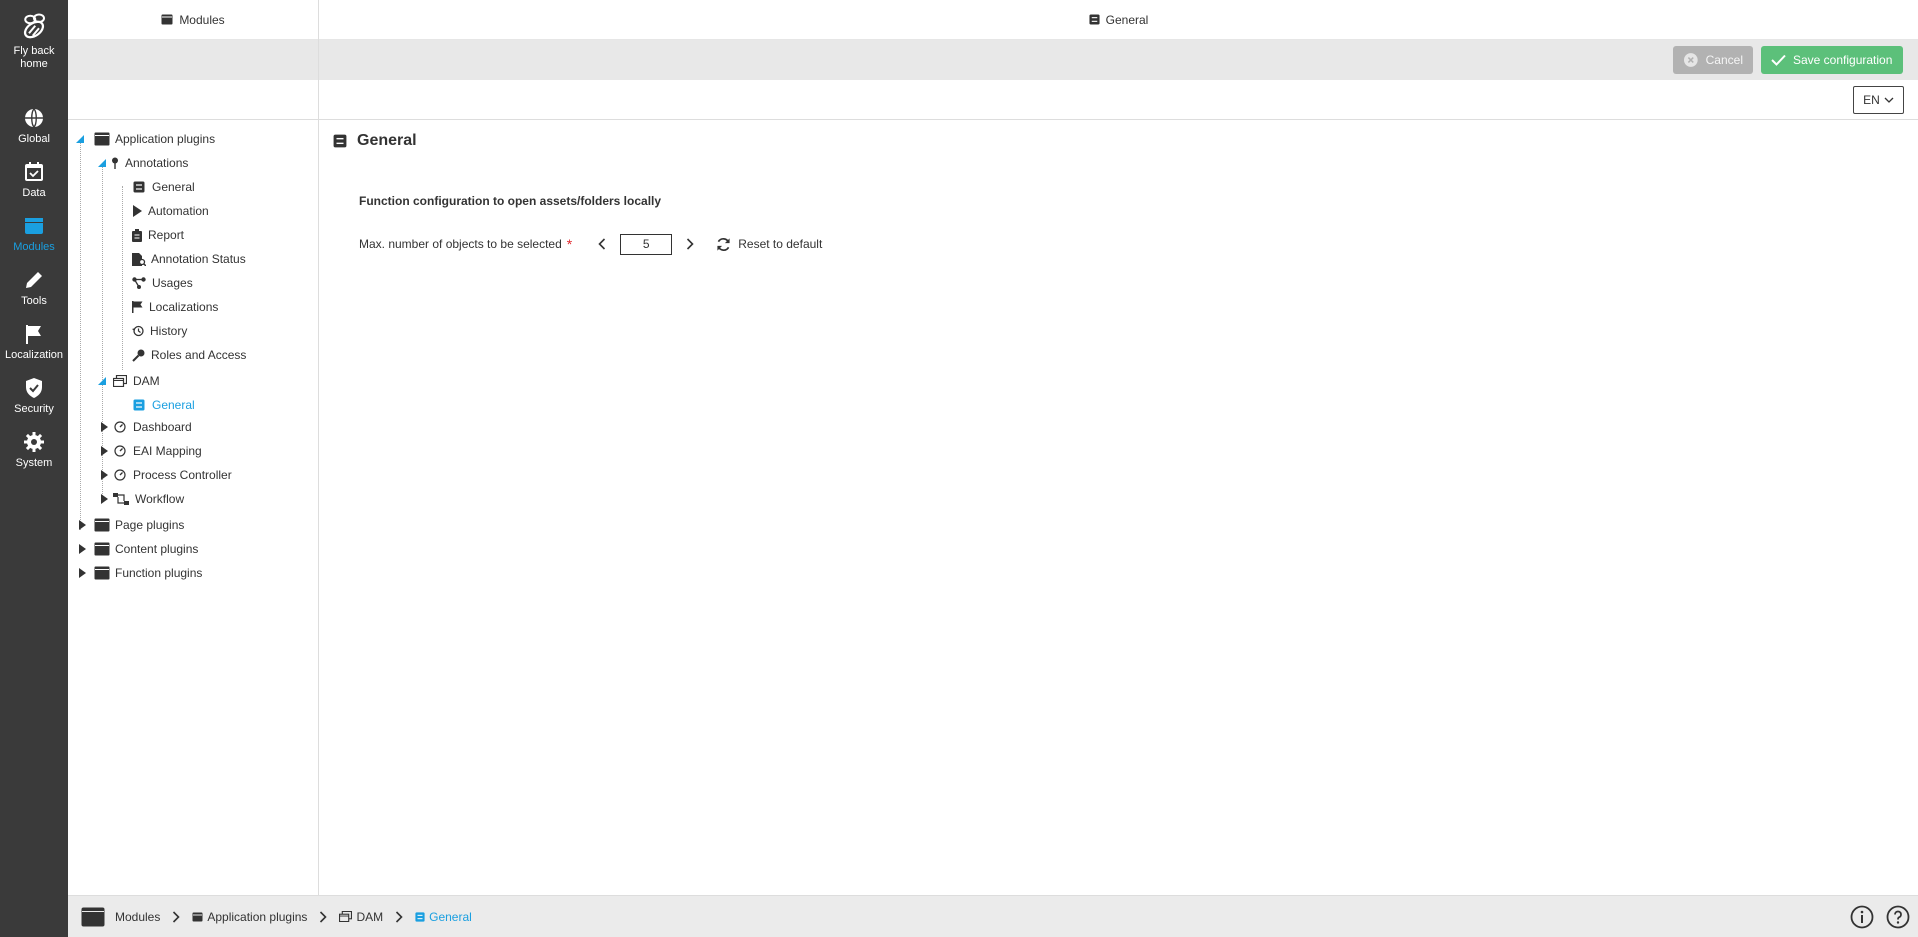 The image size is (1918, 937). I want to click on tree-node-process-controller: Process Controller, so click(172, 475).